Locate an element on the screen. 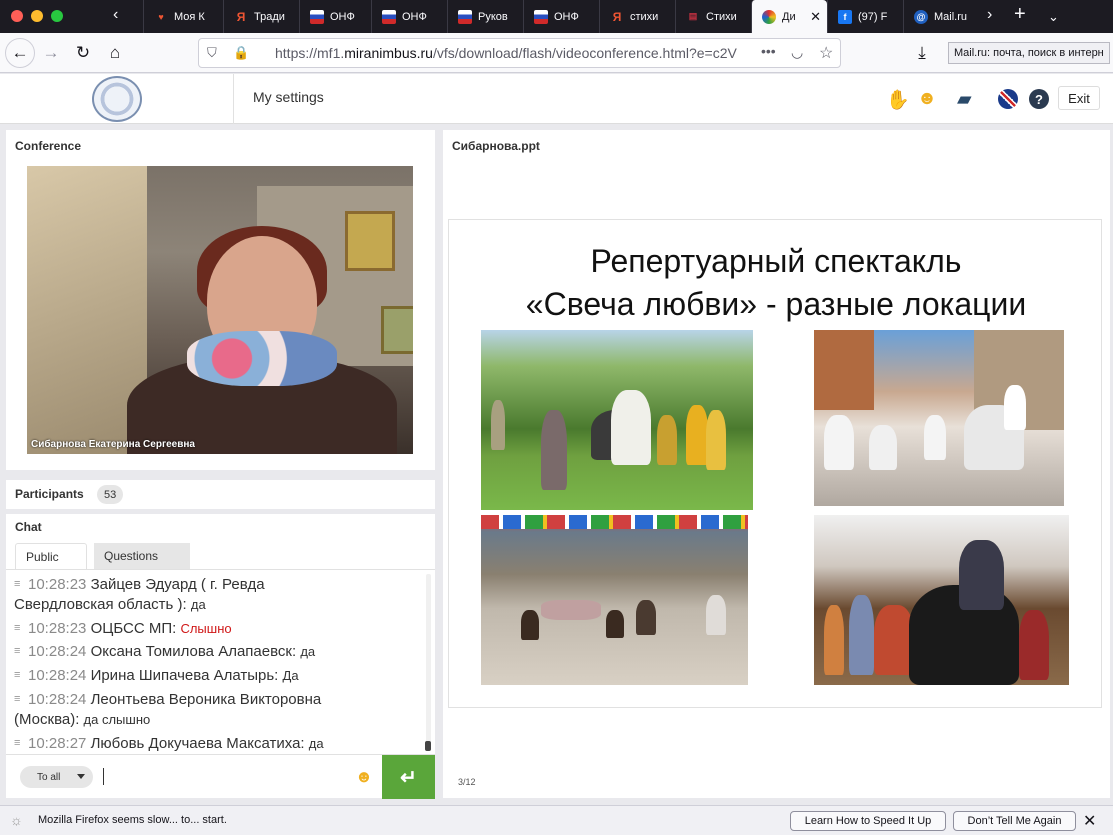  zoom-window-button is located at coordinates (57, 16).